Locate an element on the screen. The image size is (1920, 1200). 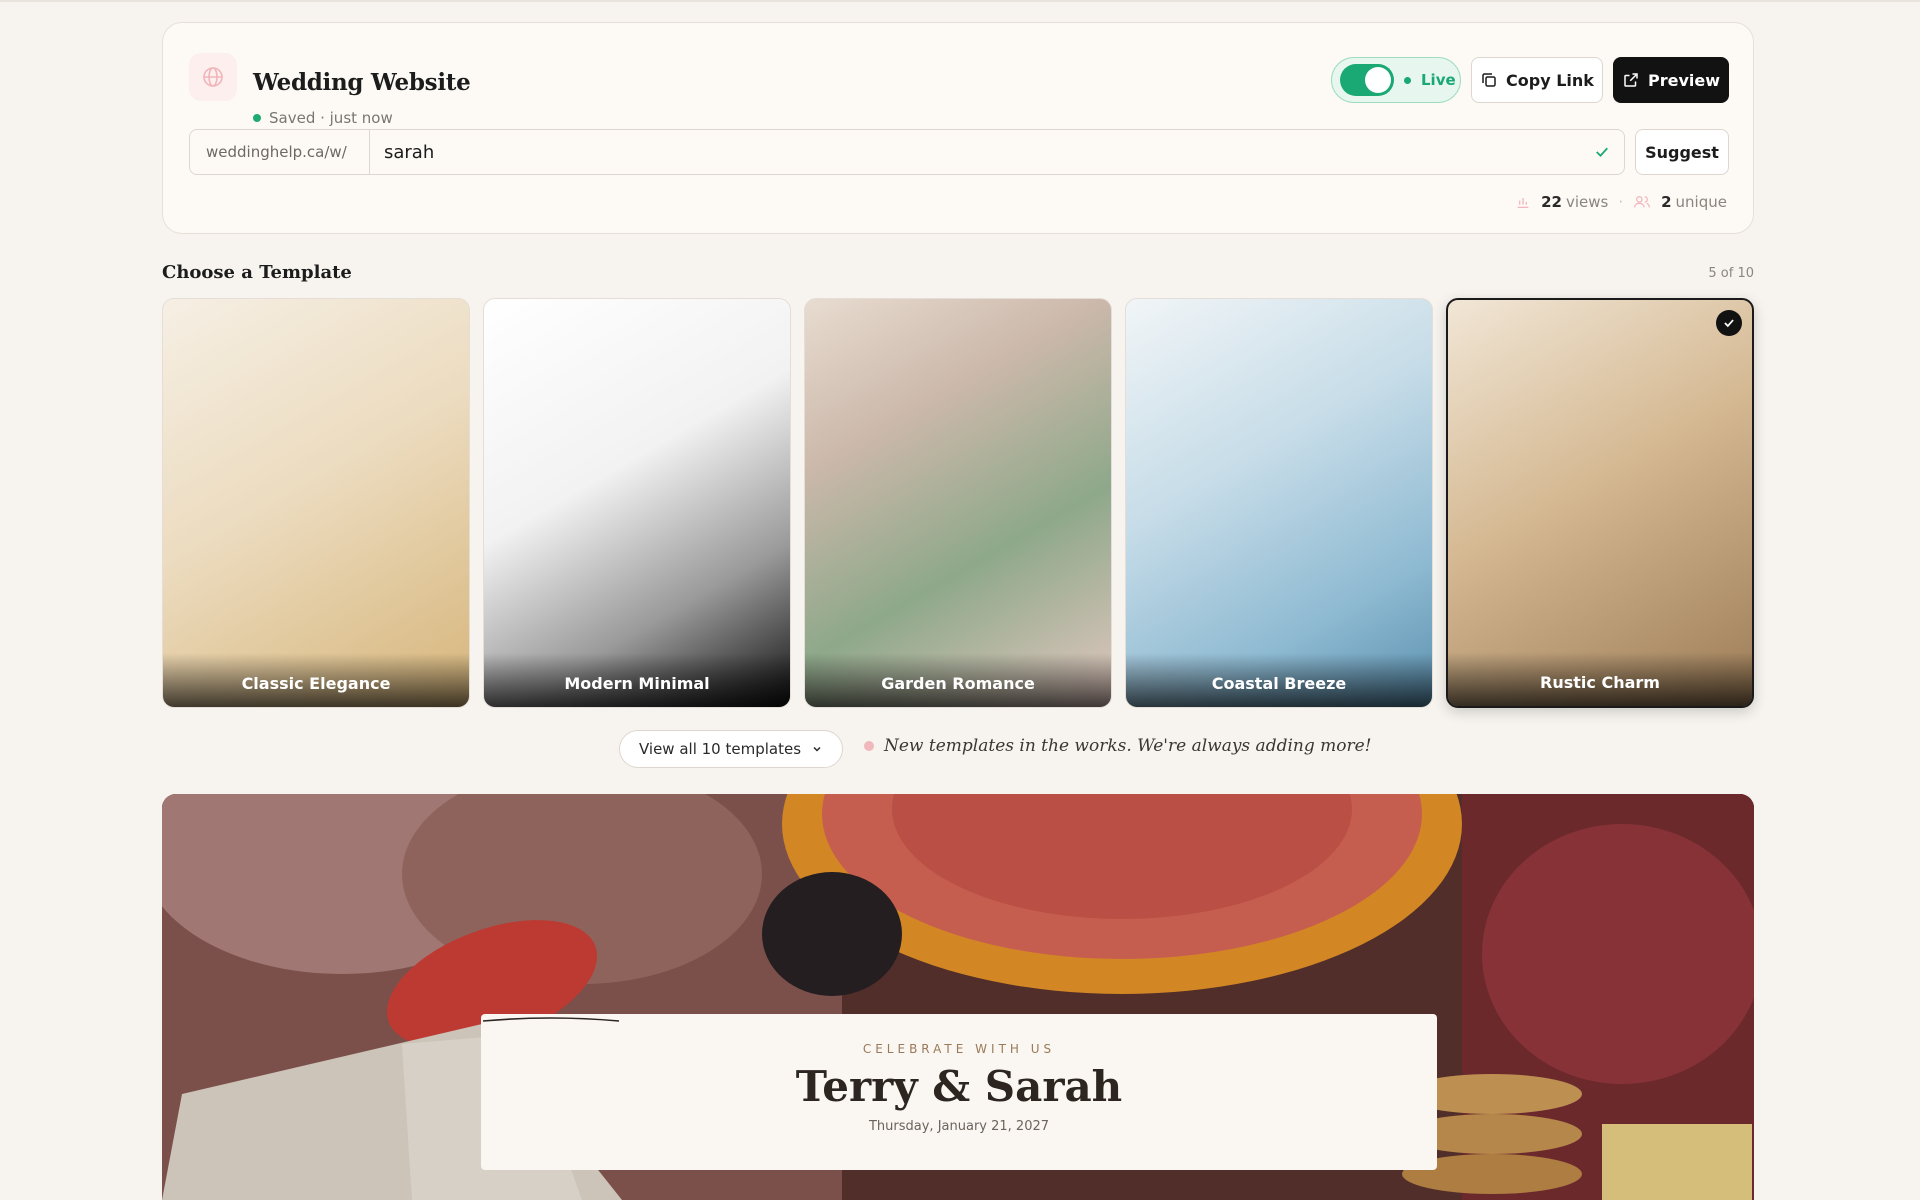
views-count: 22 is located at coordinates (1551, 202).